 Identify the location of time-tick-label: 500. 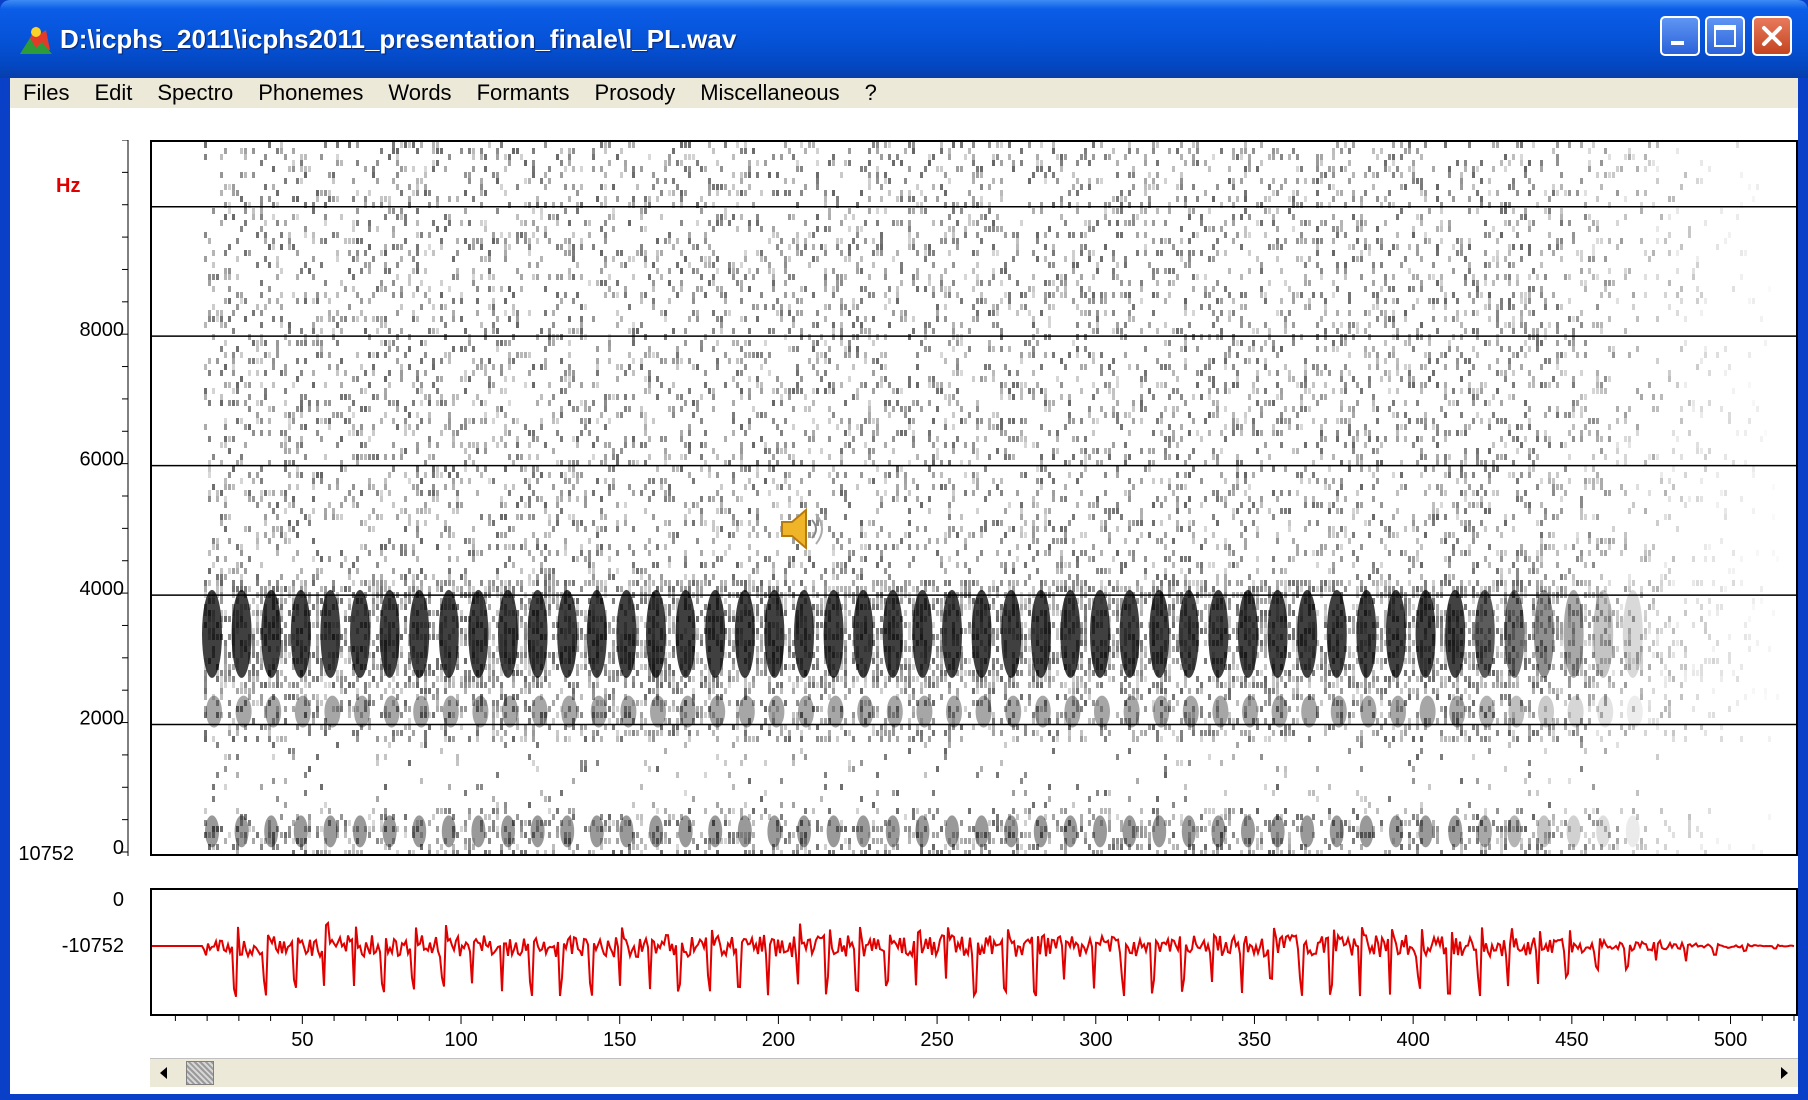
(1730, 1040).